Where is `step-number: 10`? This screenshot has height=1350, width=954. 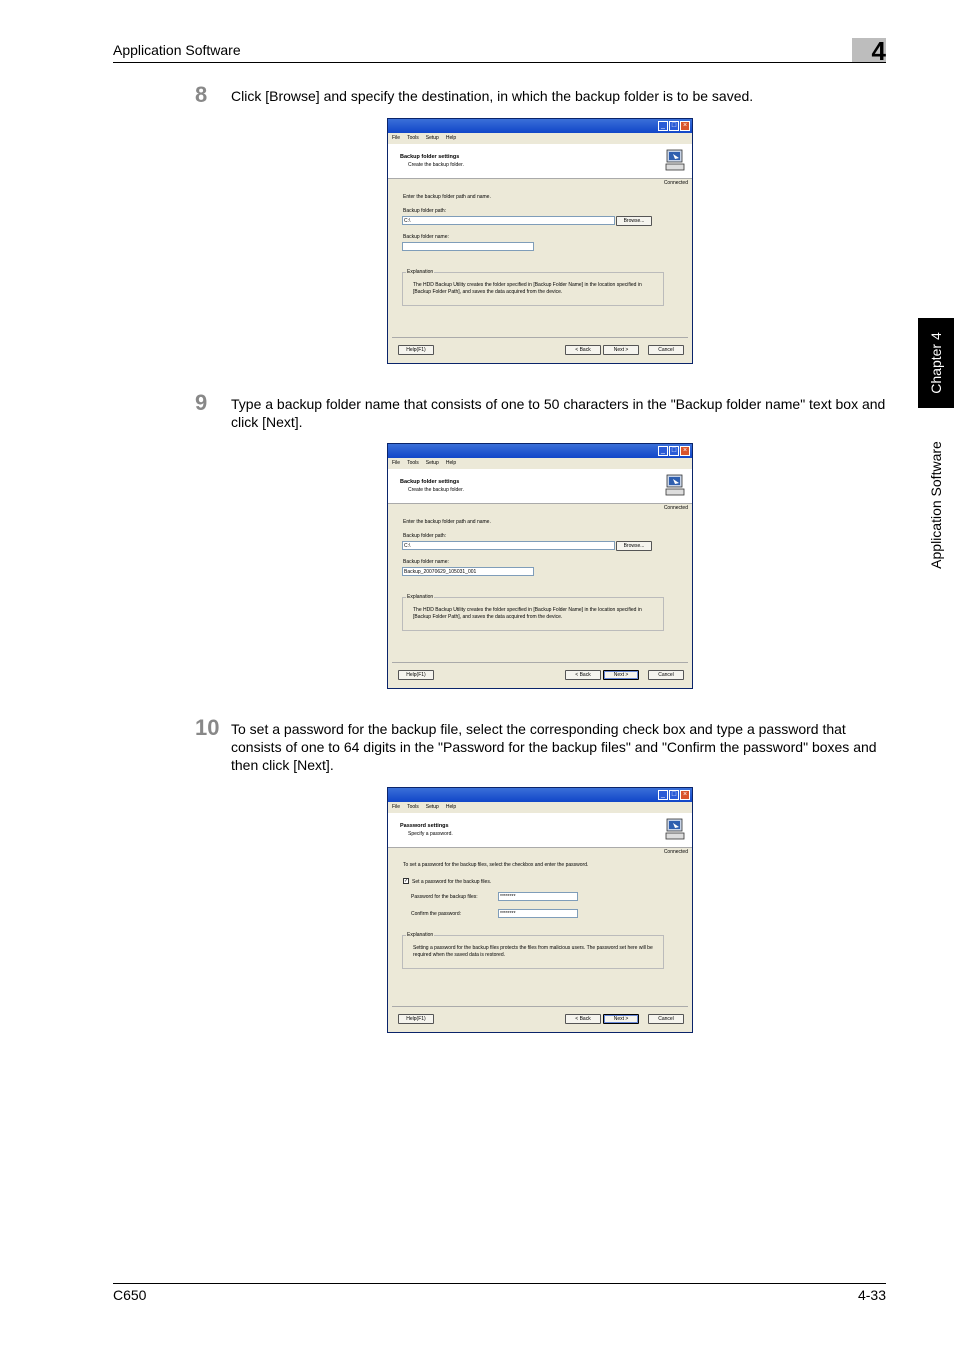
step-number: 10 is located at coordinates (207, 727).